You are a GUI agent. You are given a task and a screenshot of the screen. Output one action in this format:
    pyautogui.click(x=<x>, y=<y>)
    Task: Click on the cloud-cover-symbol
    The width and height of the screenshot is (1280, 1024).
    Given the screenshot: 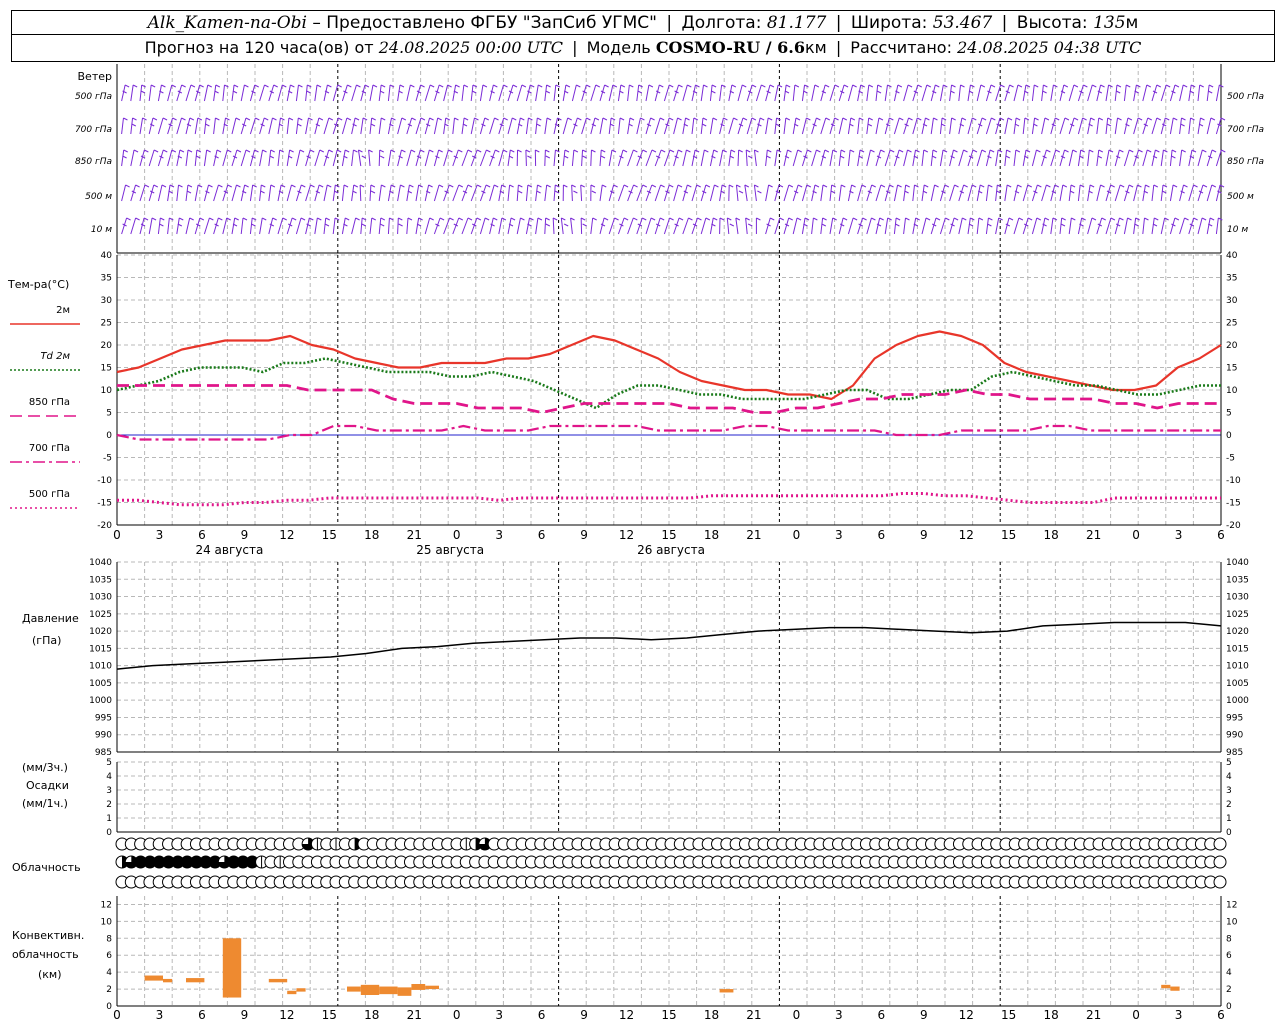 What is the action you would take?
    pyautogui.click(x=1220, y=882)
    